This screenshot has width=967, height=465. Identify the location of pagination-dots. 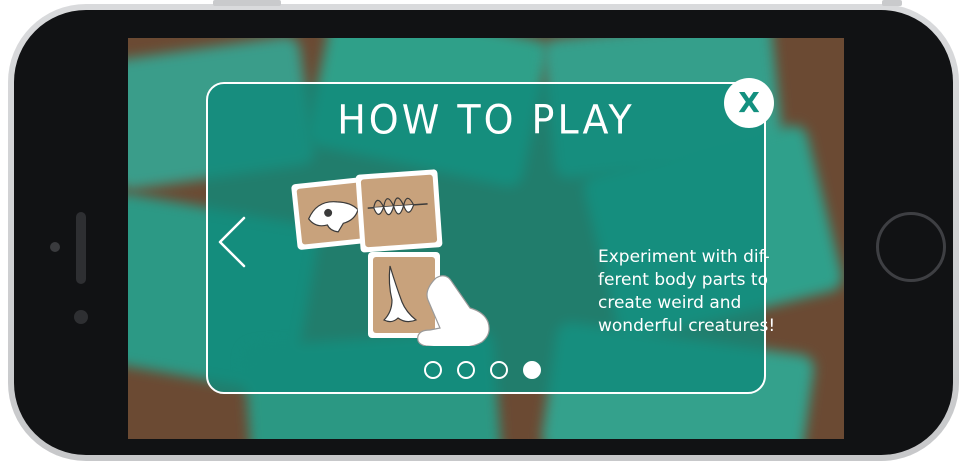
(482, 372).